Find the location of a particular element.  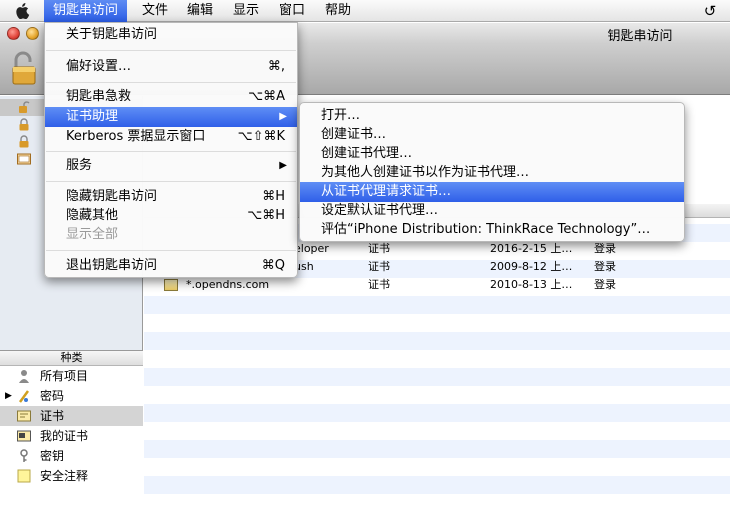

category-my-certificates: 我的证书 is located at coordinates (71, 436).